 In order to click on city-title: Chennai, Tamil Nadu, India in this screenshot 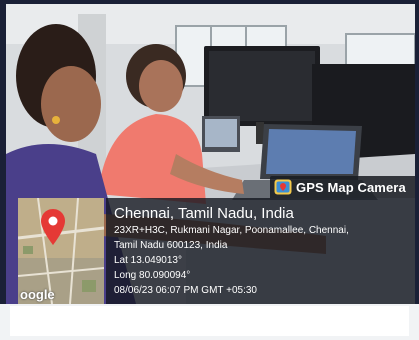, I will do `click(204, 213)`.